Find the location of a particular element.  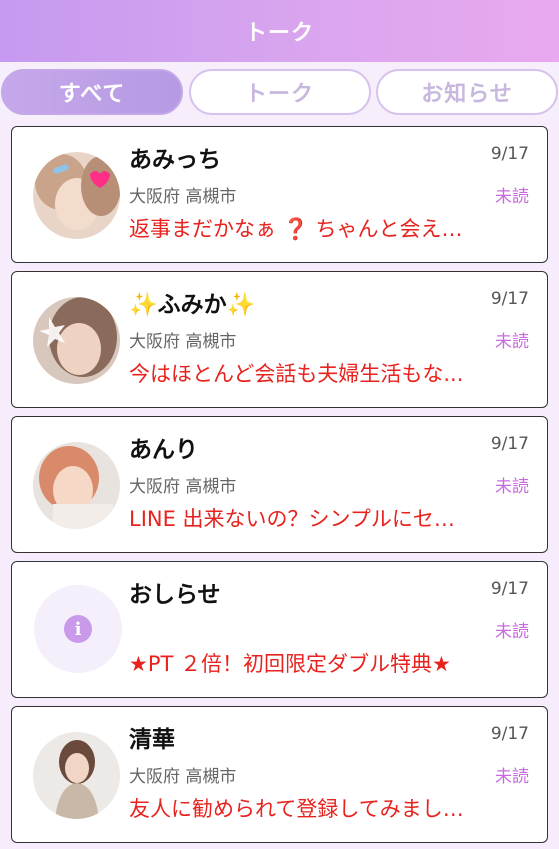

contact-name: あんり is located at coordinates (163, 450).